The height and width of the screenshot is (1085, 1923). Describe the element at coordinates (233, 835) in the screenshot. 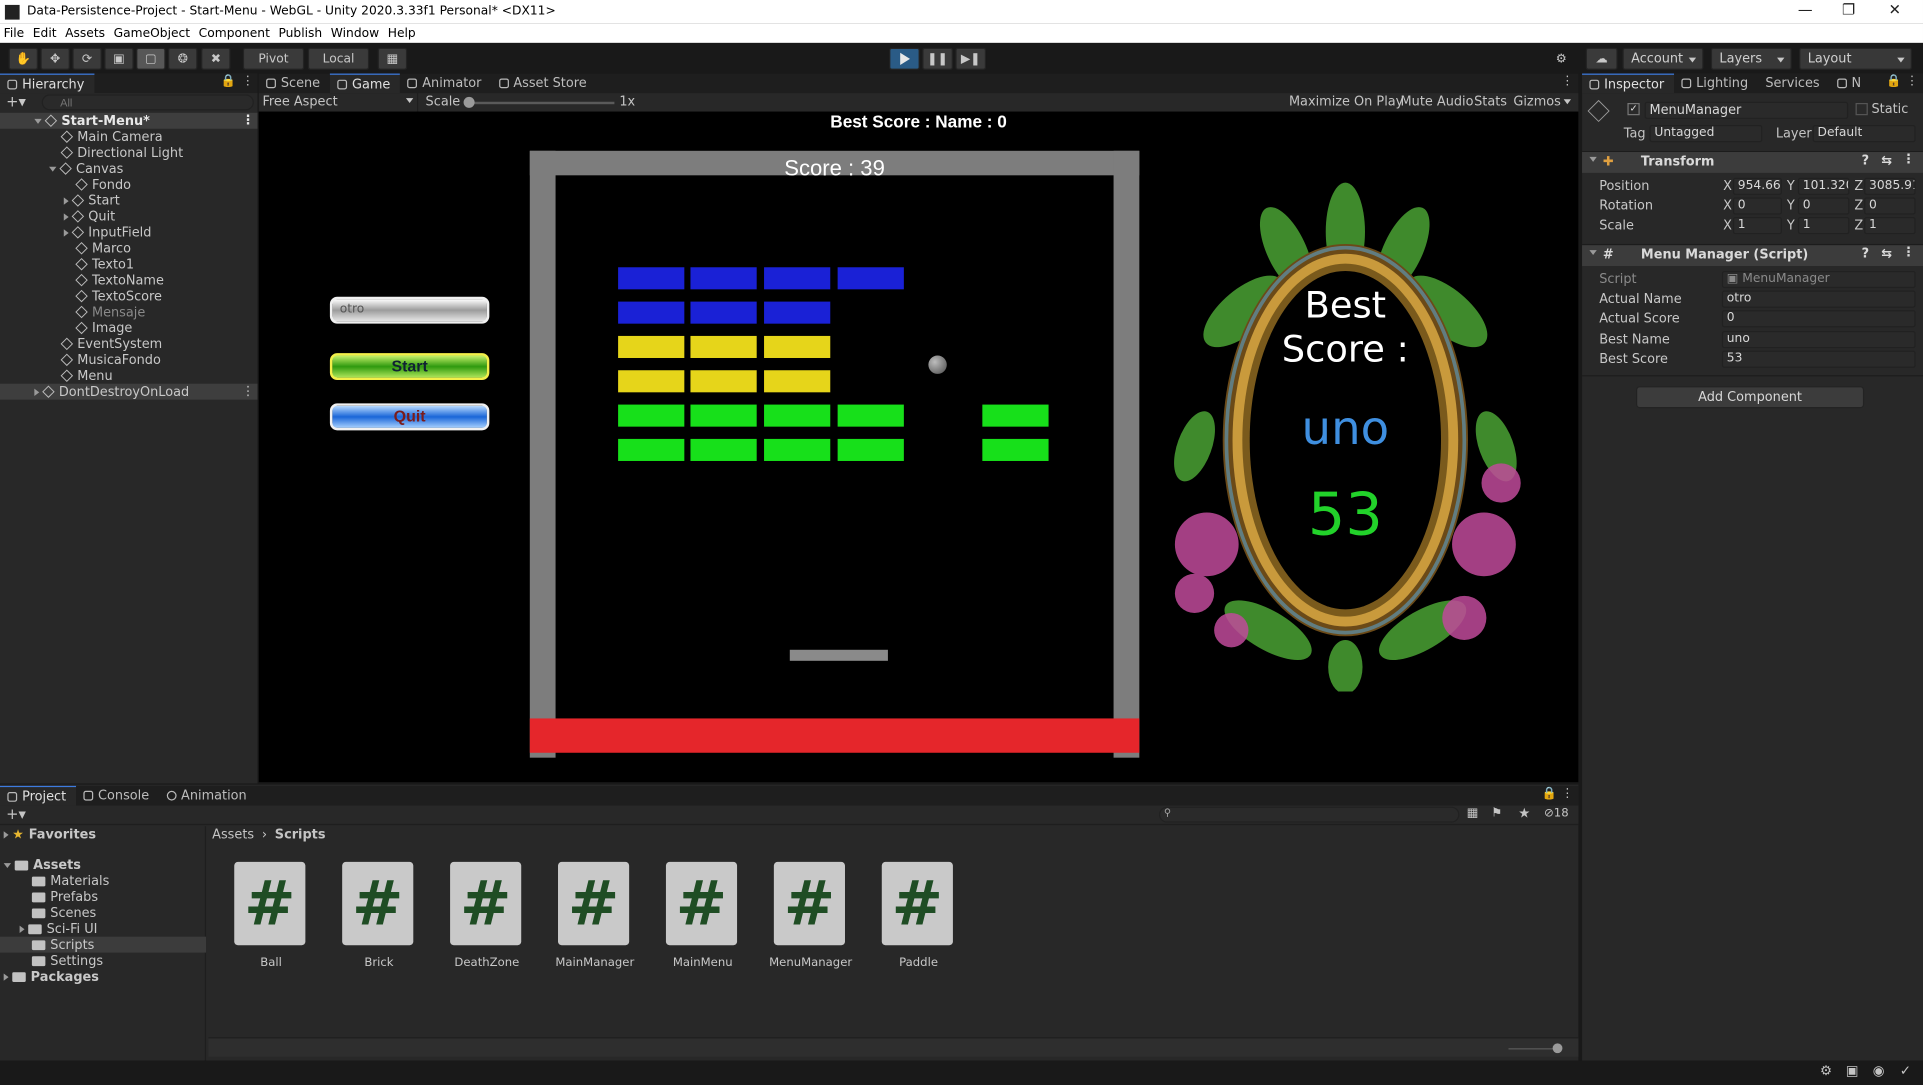

I see `breadcrumb-assets: Assets` at that location.